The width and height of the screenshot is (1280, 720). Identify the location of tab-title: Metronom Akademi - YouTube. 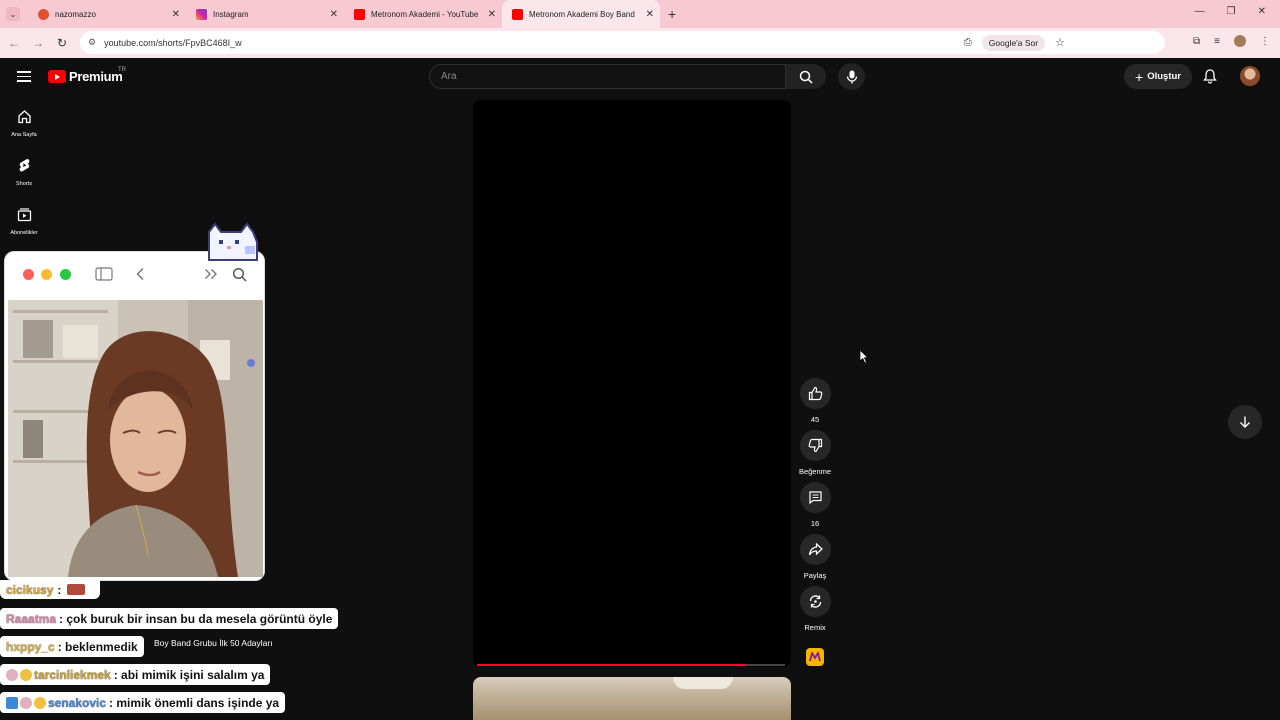
(425, 14).